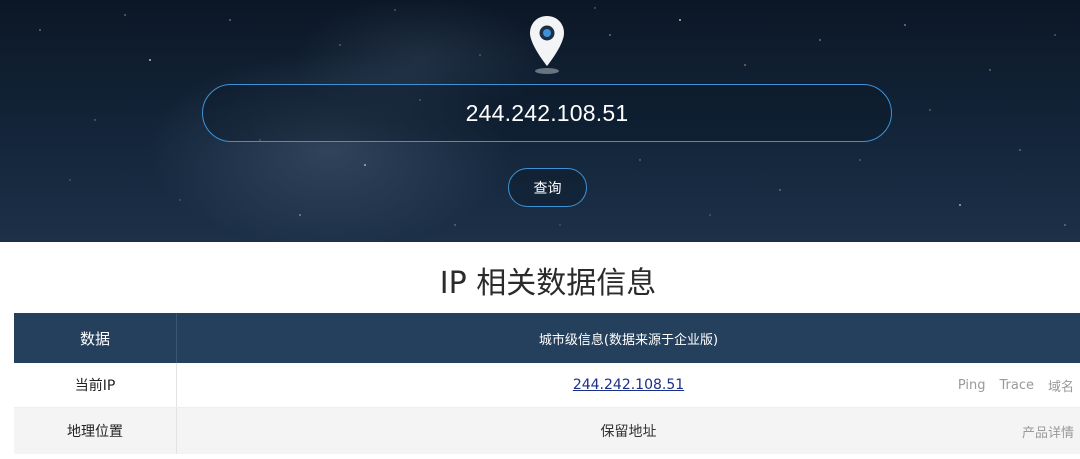  I want to click on row-actions: 产品详情, so click(1048, 431).